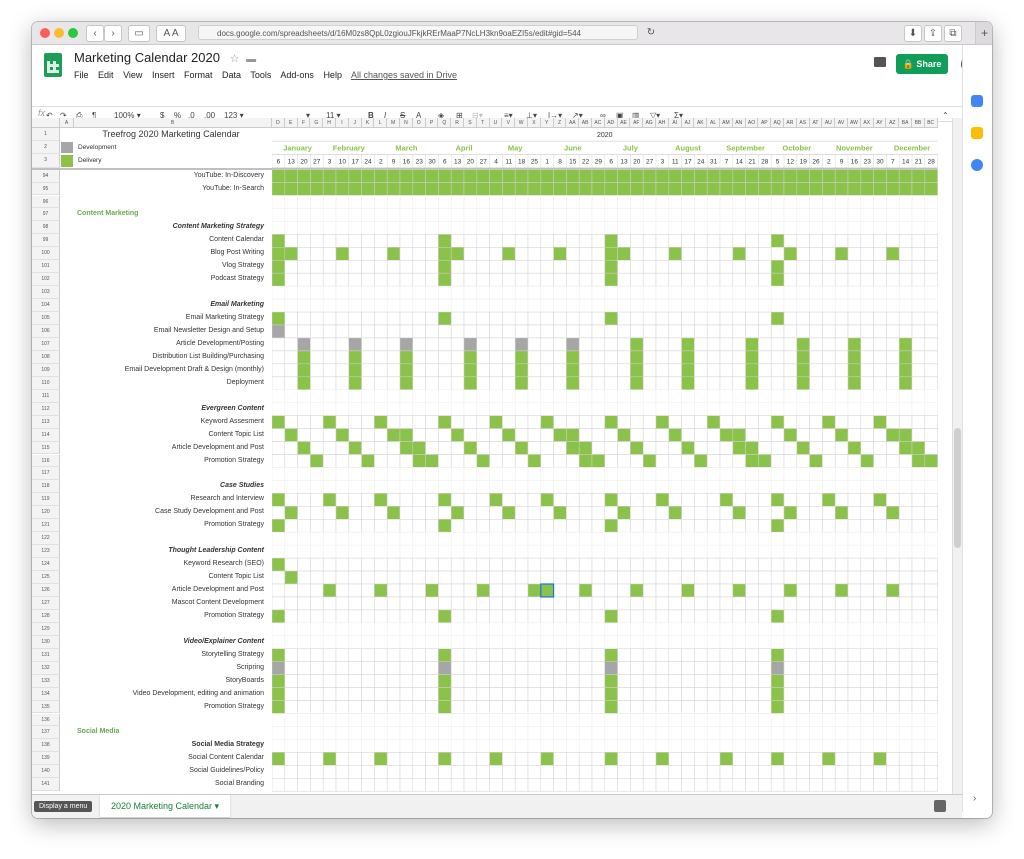 The image size is (1024, 859). Describe the element at coordinates (46, 331) in the screenshot. I see `row-number: 106` at that location.